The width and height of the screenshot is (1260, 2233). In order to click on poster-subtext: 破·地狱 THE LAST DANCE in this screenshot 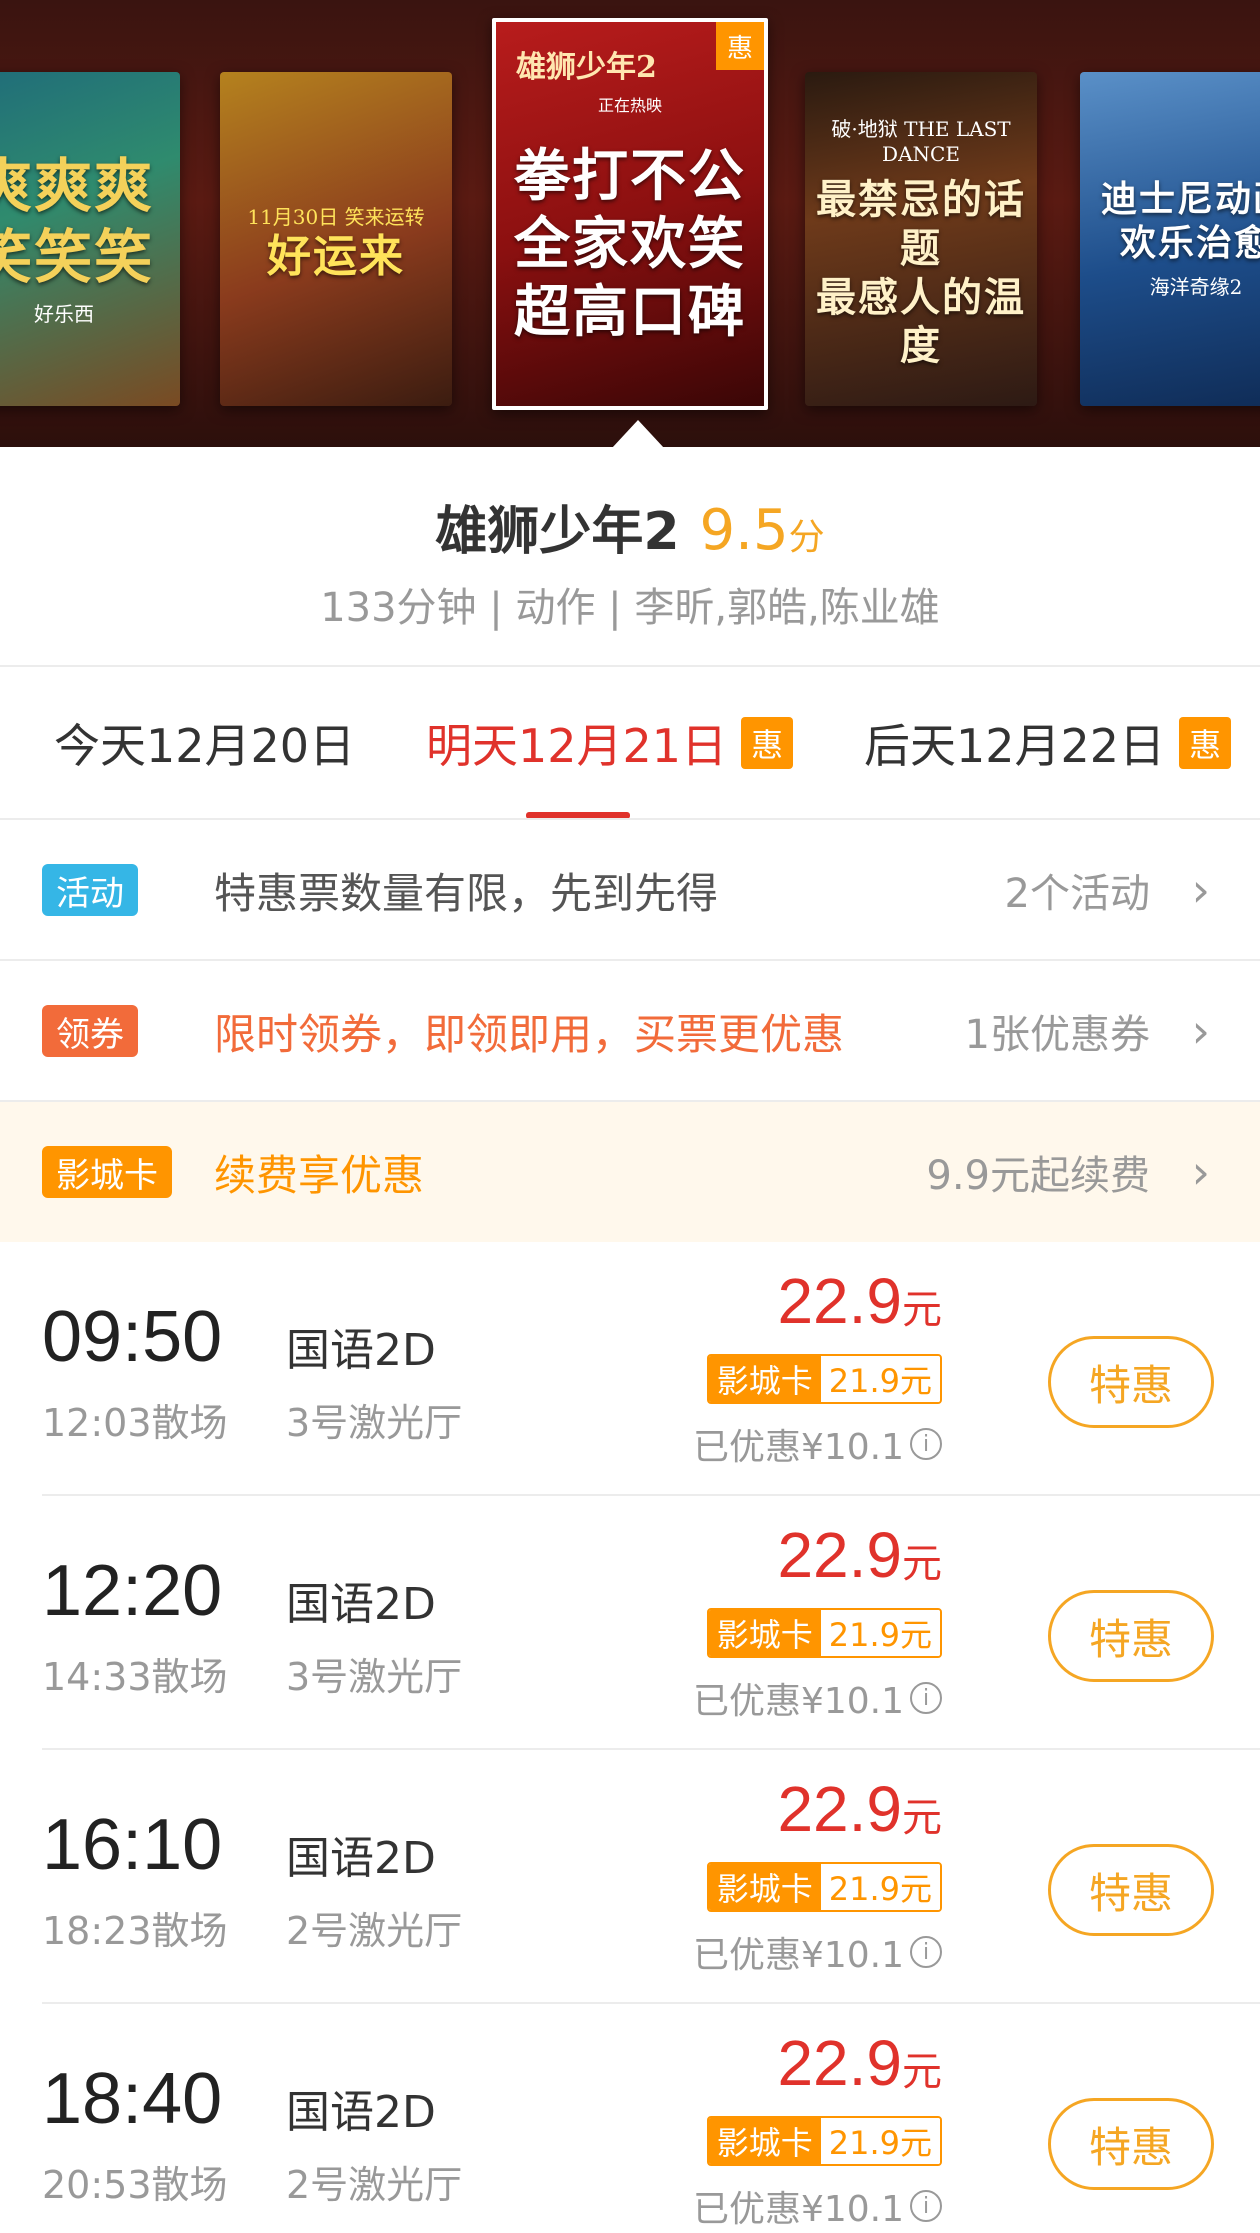, I will do `click(921, 141)`.